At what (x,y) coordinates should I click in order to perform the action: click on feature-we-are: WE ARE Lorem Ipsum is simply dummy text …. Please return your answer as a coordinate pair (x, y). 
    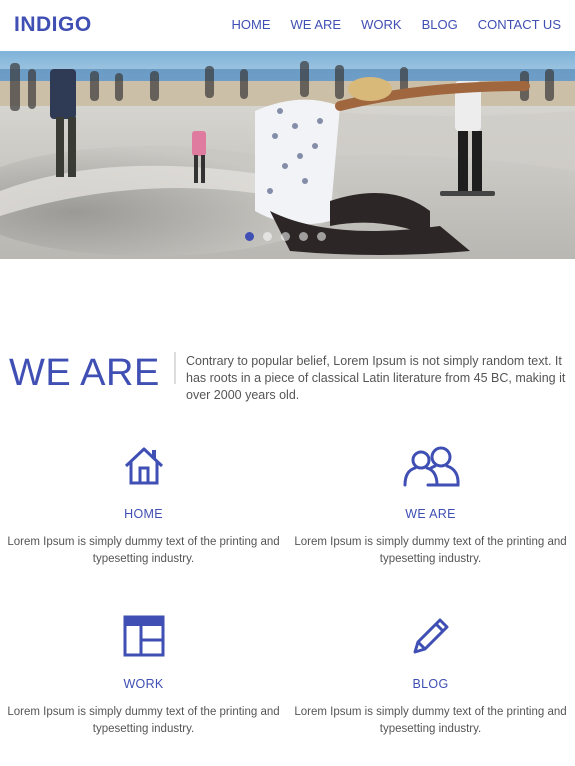
    Looking at the image, I should click on (430, 506).